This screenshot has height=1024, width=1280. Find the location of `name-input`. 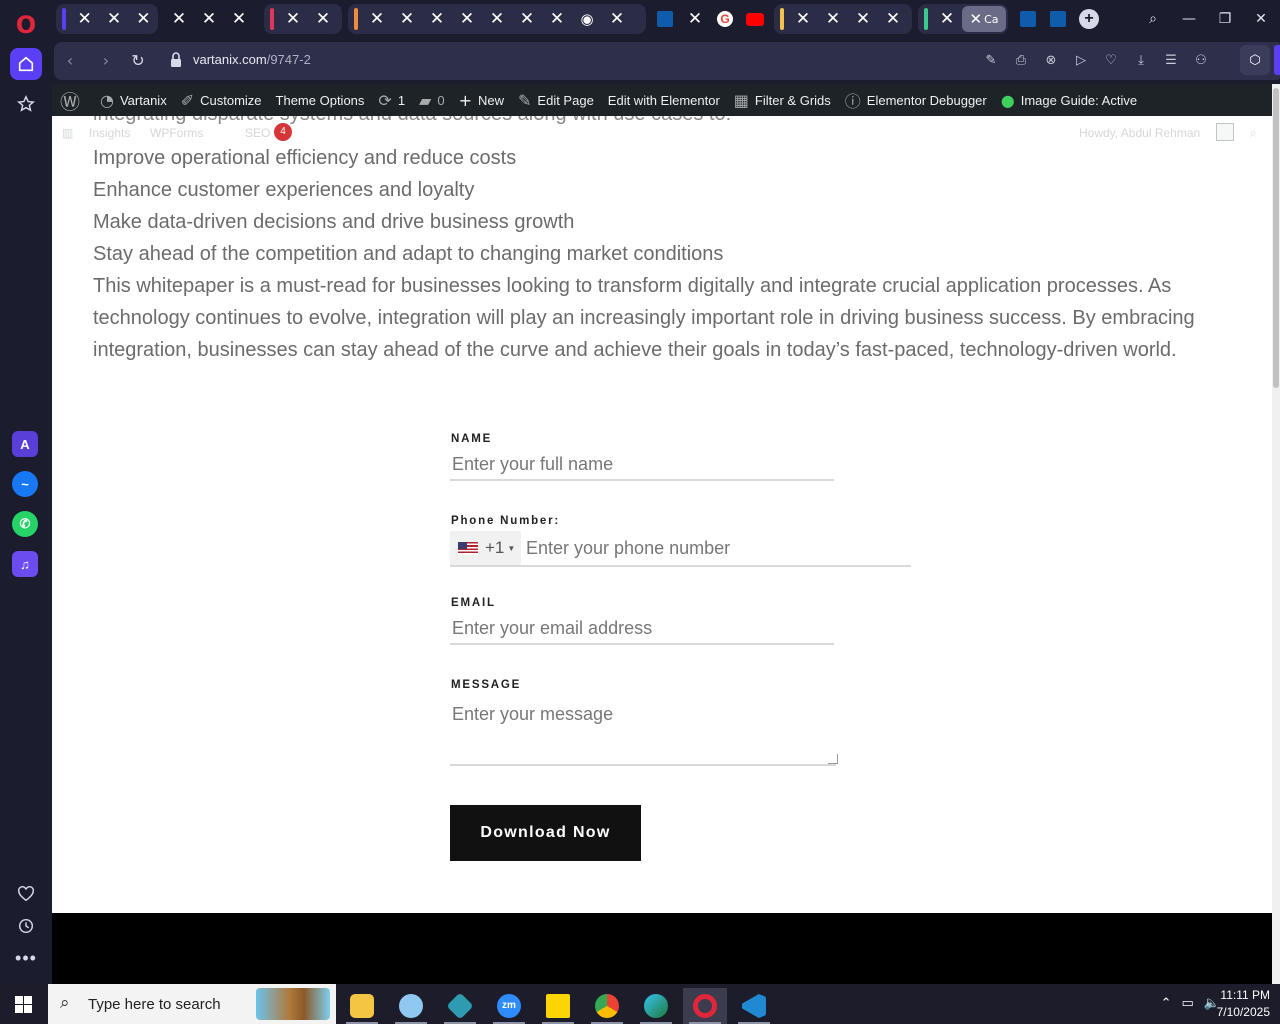

name-input is located at coordinates (642, 464).